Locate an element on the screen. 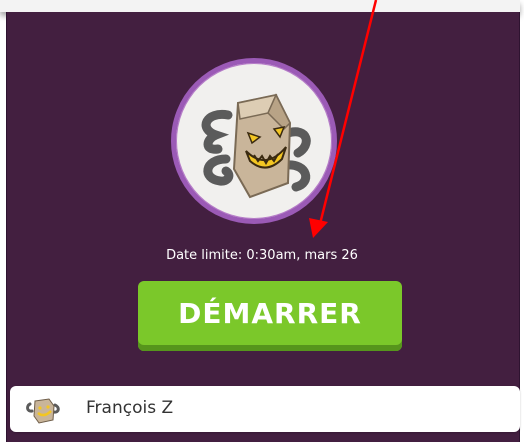 This screenshot has height=444, width=524. red-arrow-annotation is located at coordinates (343, 119).